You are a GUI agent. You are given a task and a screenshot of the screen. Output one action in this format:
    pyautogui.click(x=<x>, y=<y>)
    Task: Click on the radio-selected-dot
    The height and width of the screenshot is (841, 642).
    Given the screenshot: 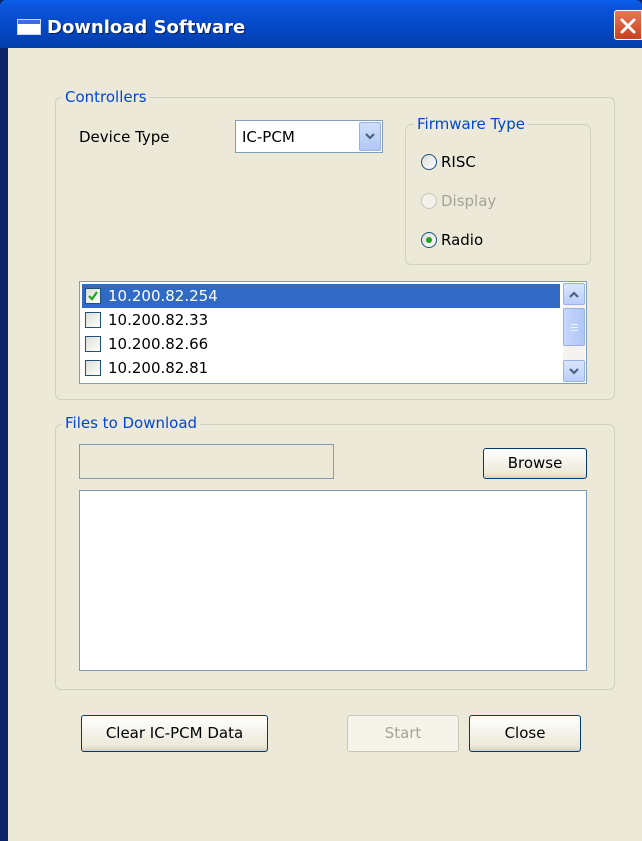 What is the action you would take?
    pyautogui.click(x=429, y=240)
    